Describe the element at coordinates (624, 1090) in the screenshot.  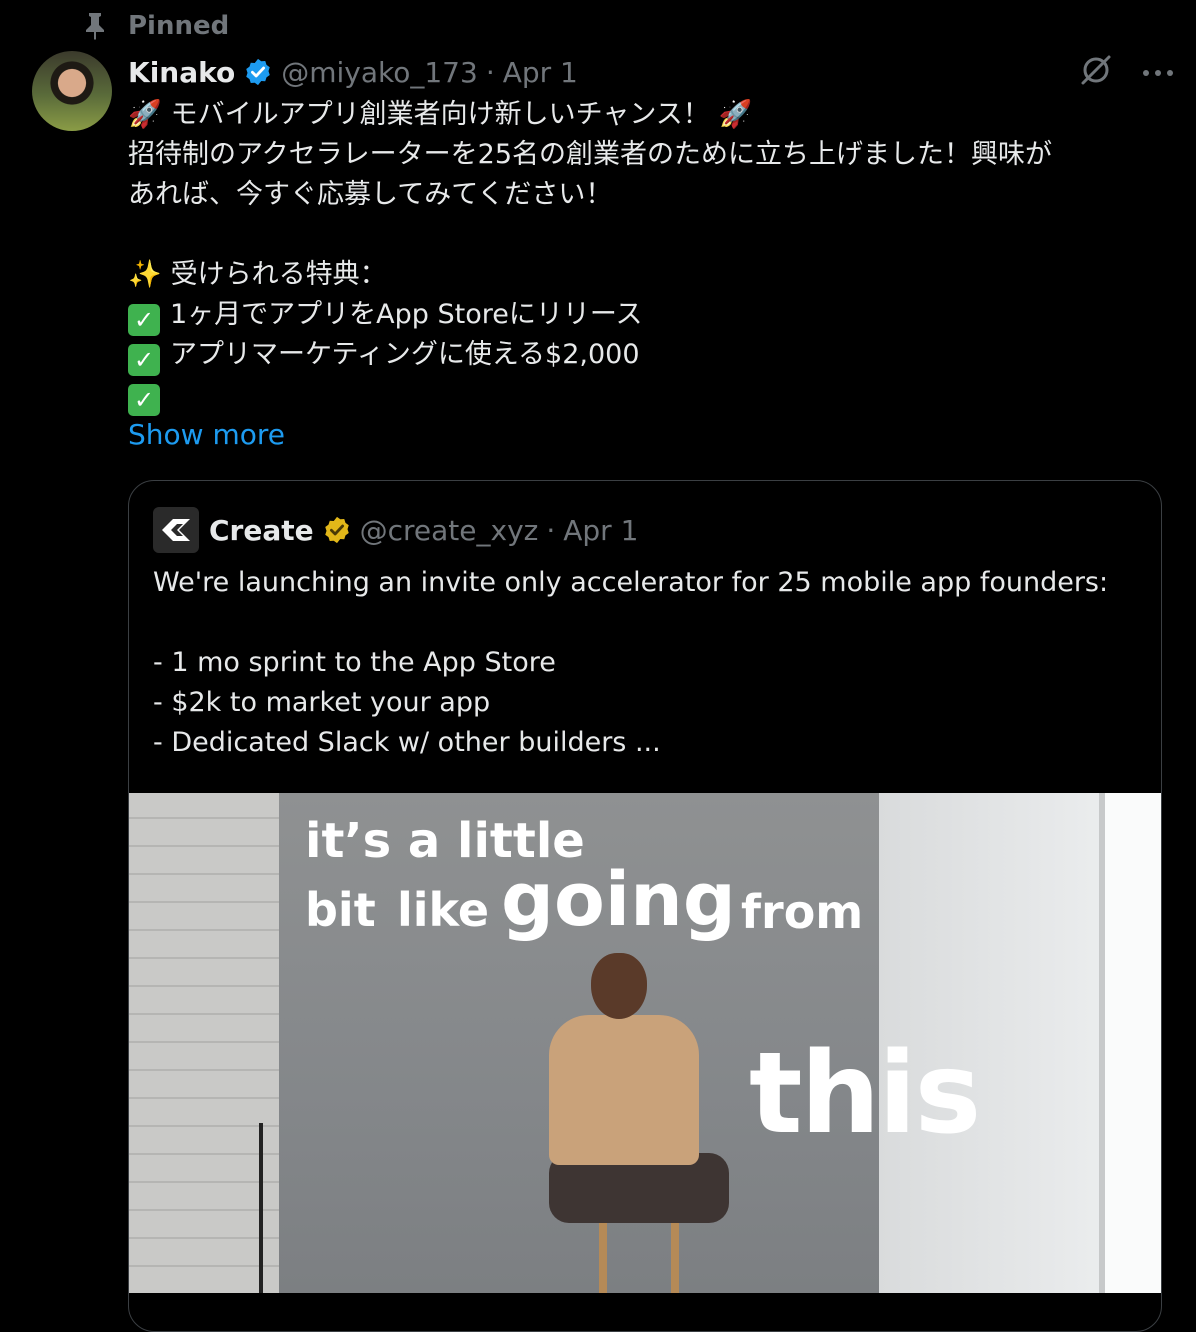
I see `person-body` at that location.